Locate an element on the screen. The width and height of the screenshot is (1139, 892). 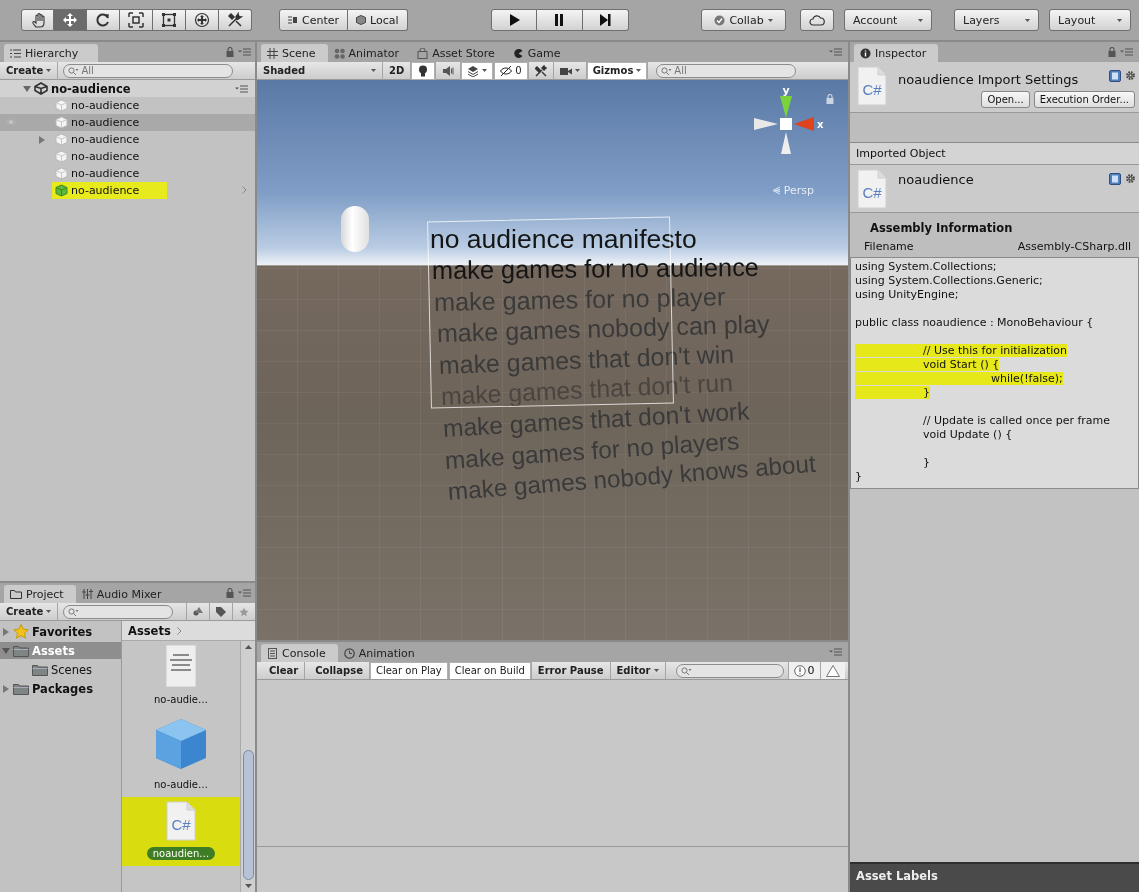
warning-icon is located at coordinates (832, 670).